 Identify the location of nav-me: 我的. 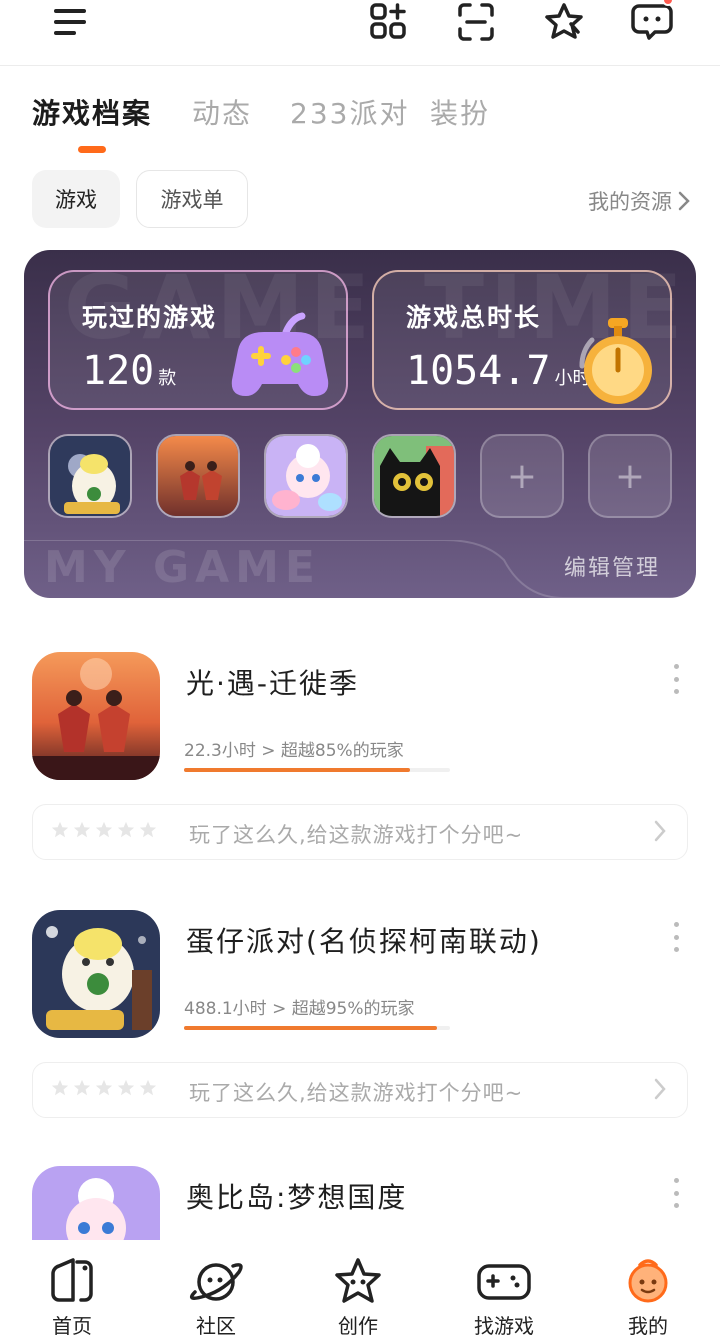
(648, 1299).